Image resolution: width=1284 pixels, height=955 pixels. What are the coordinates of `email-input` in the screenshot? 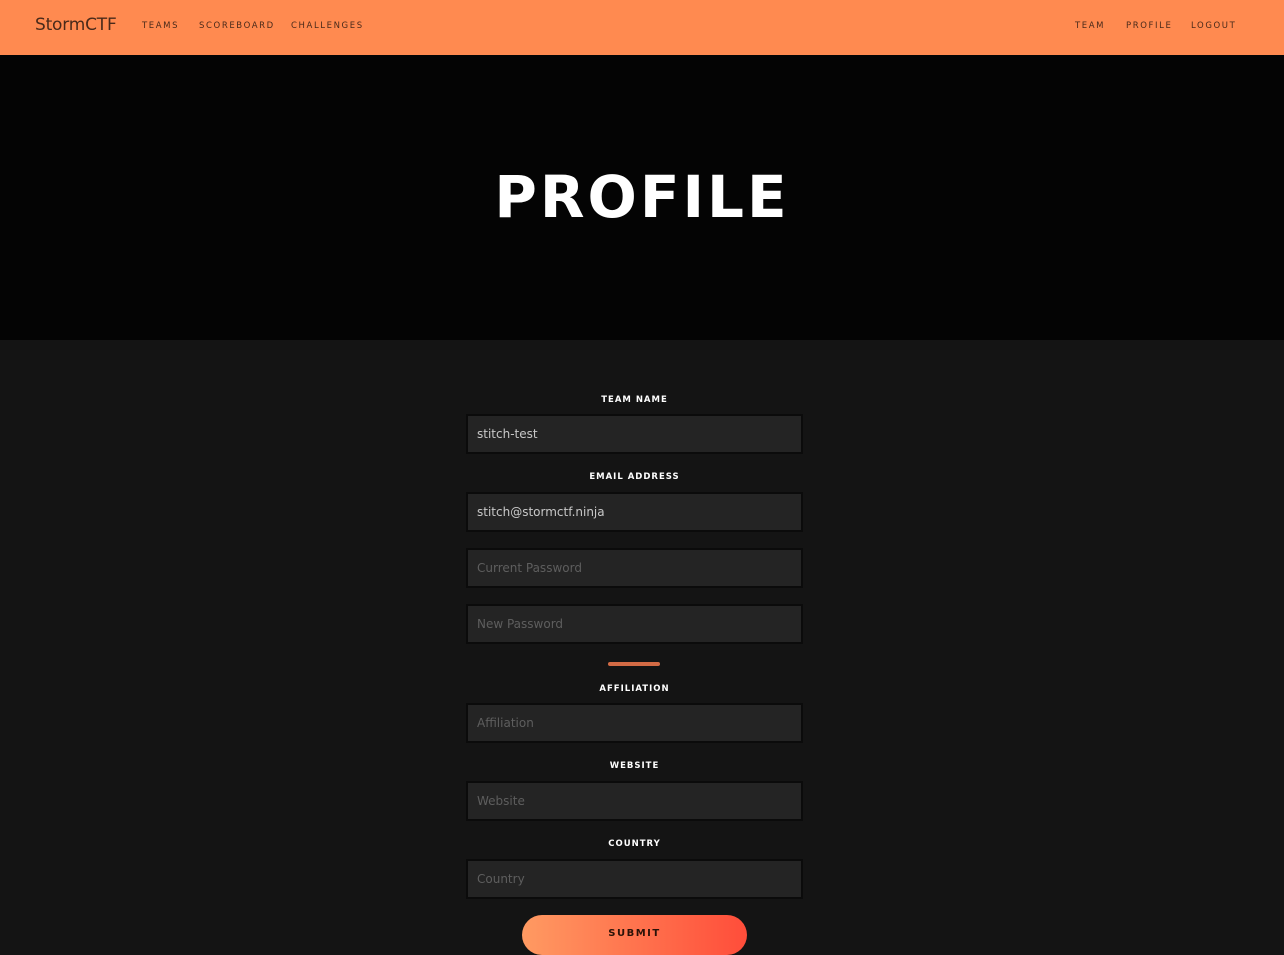 It's located at (634, 512).